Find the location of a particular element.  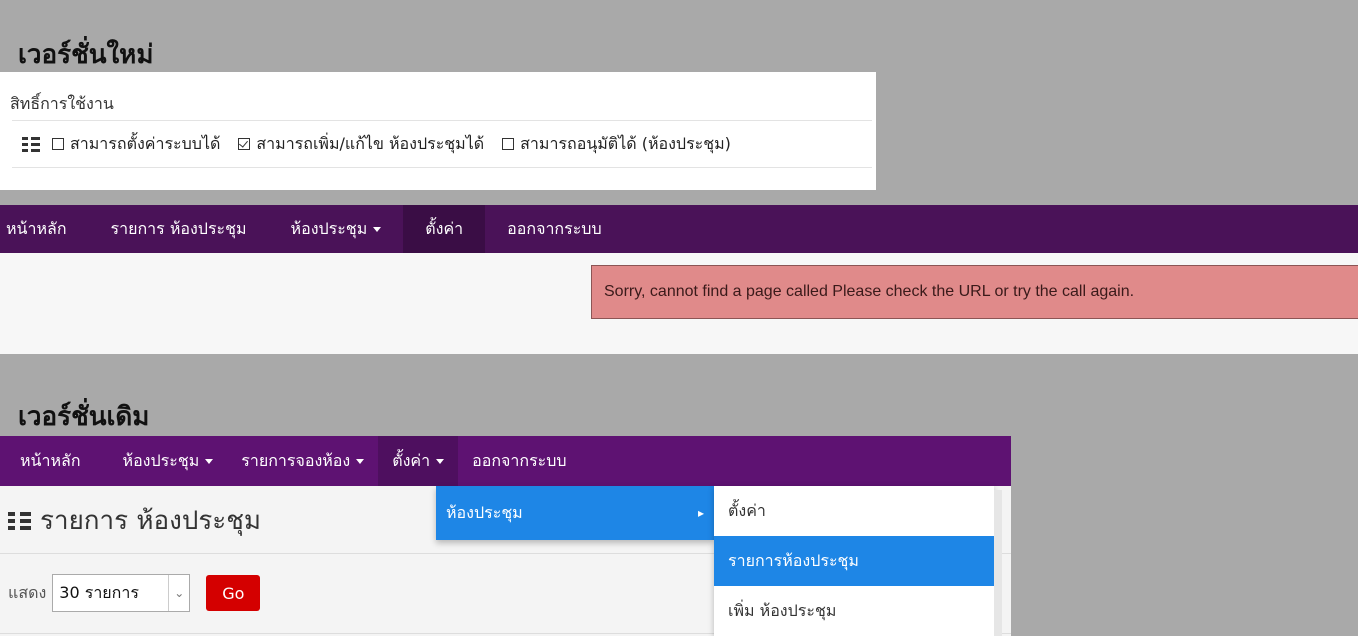

settings-menu-rooms-label: ห้องประชุม is located at coordinates (484, 512).